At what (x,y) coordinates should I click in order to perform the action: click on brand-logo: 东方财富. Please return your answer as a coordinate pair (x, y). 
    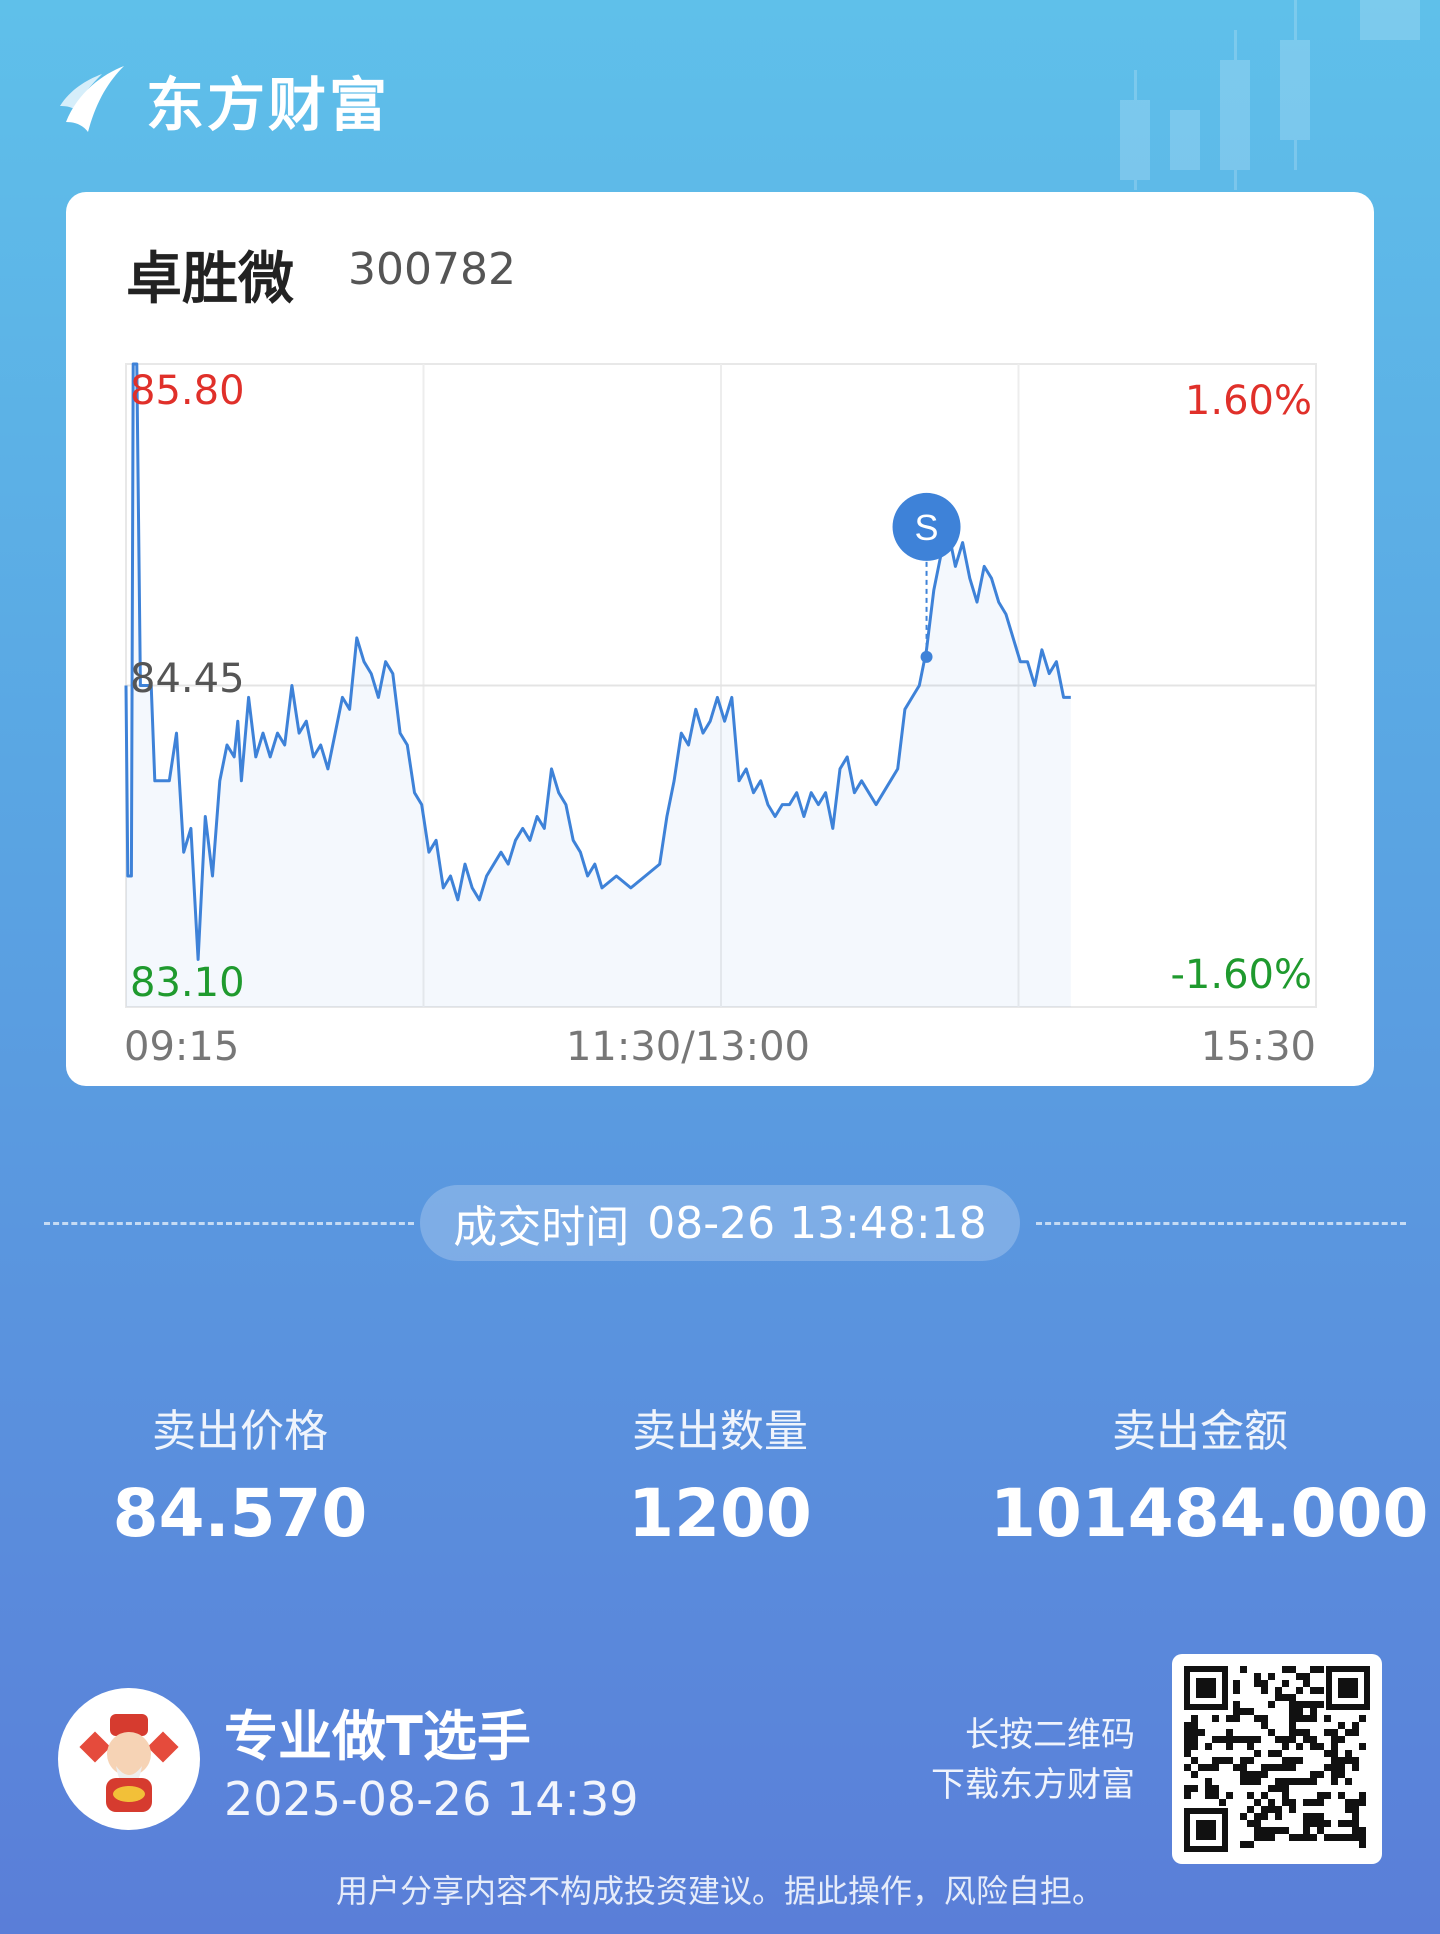
    Looking at the image, I should click on (224, 100).